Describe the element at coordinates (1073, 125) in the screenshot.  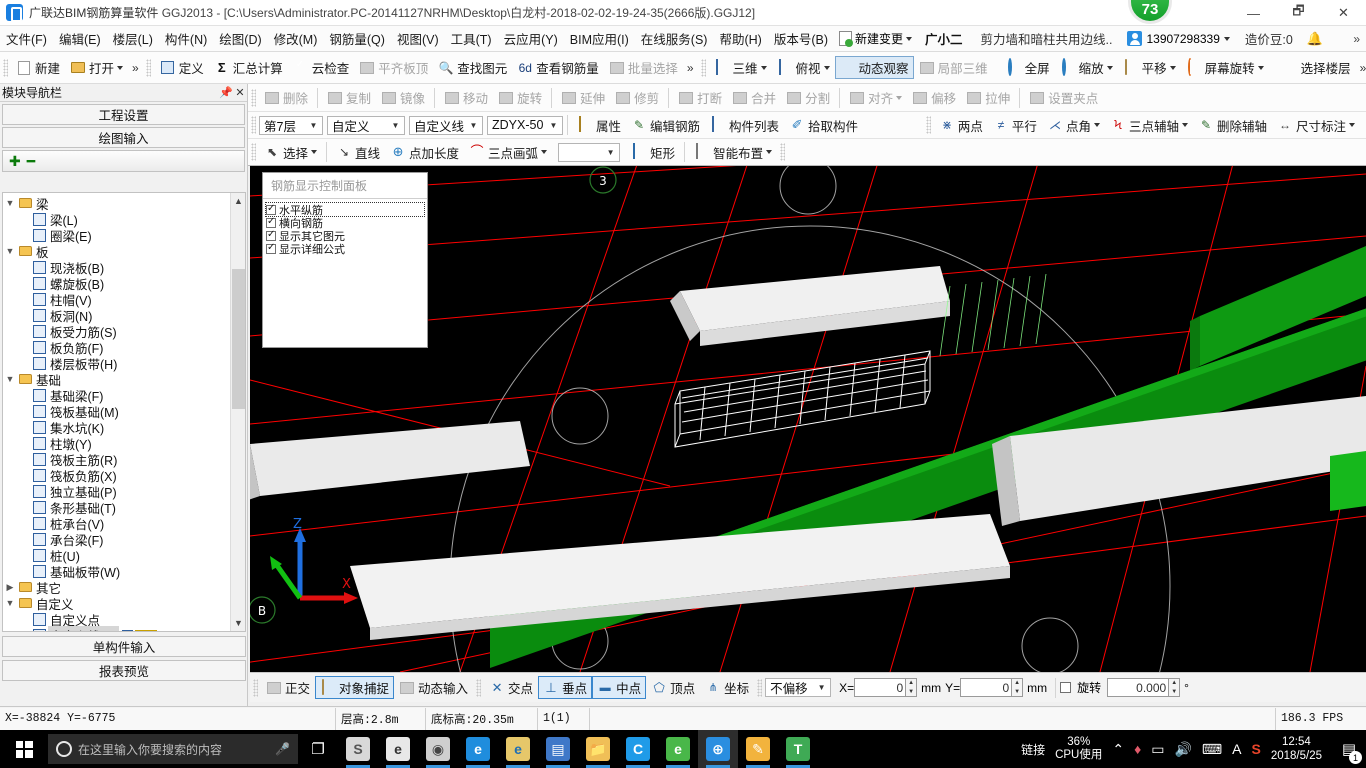
I see `point-angle-button: ⋌ 点角` at that location.